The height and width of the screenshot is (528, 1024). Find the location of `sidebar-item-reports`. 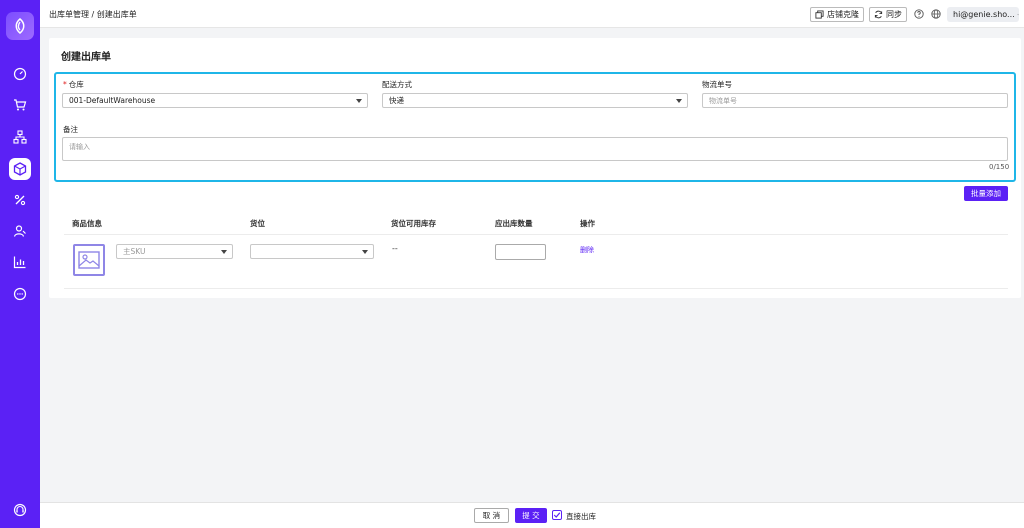

sidebar-item-reports is located at coordinates (20, 262).